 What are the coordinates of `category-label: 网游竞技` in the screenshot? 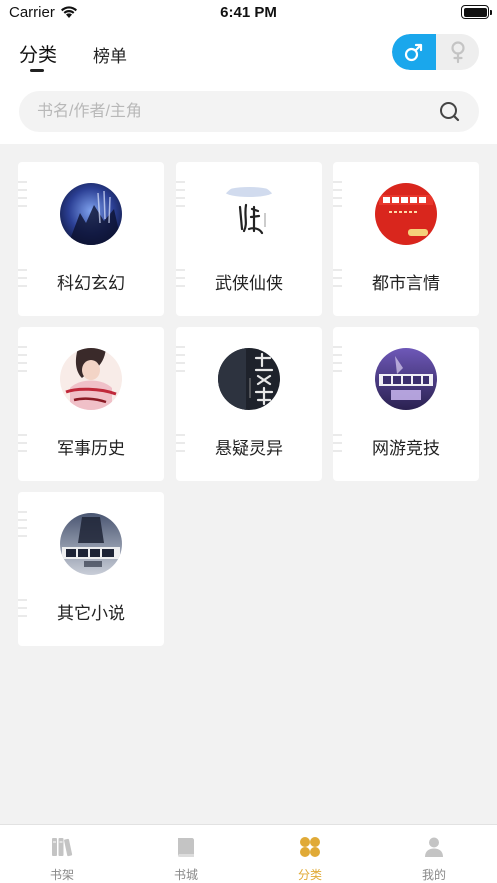 It's located at (406, 448).